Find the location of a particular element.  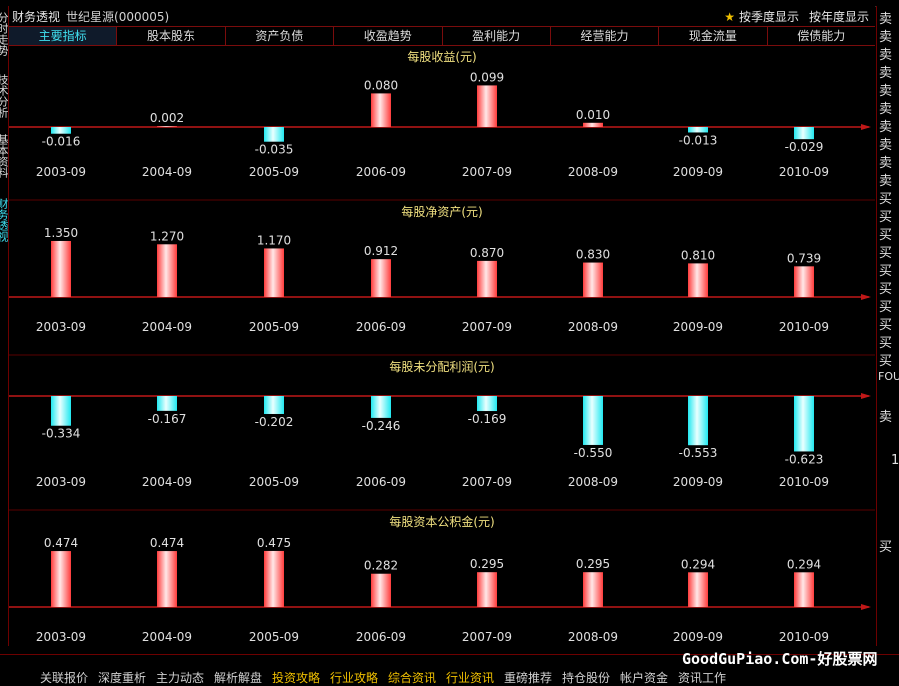

chart-title: 每股资本公积金(元) is located at coordinates (441, 521).